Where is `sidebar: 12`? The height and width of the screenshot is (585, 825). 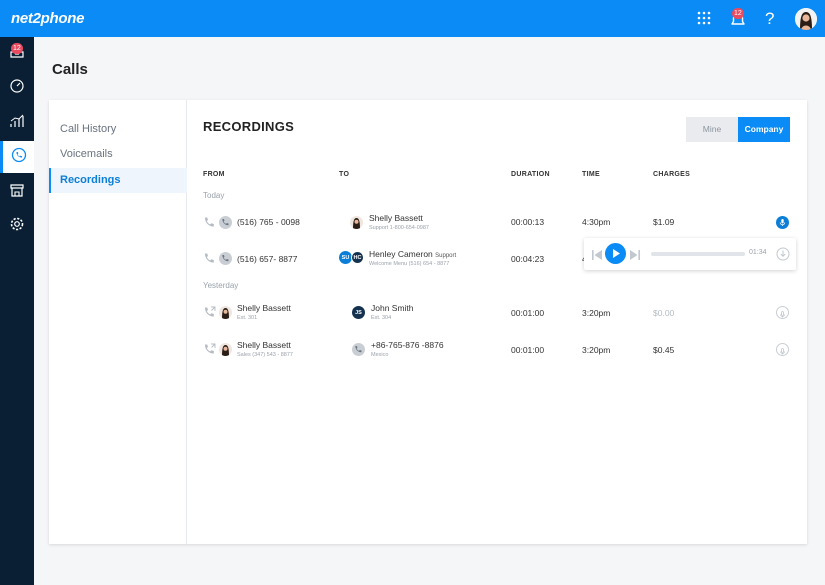
sidebar: 12 is located at coordinates (17, 311).